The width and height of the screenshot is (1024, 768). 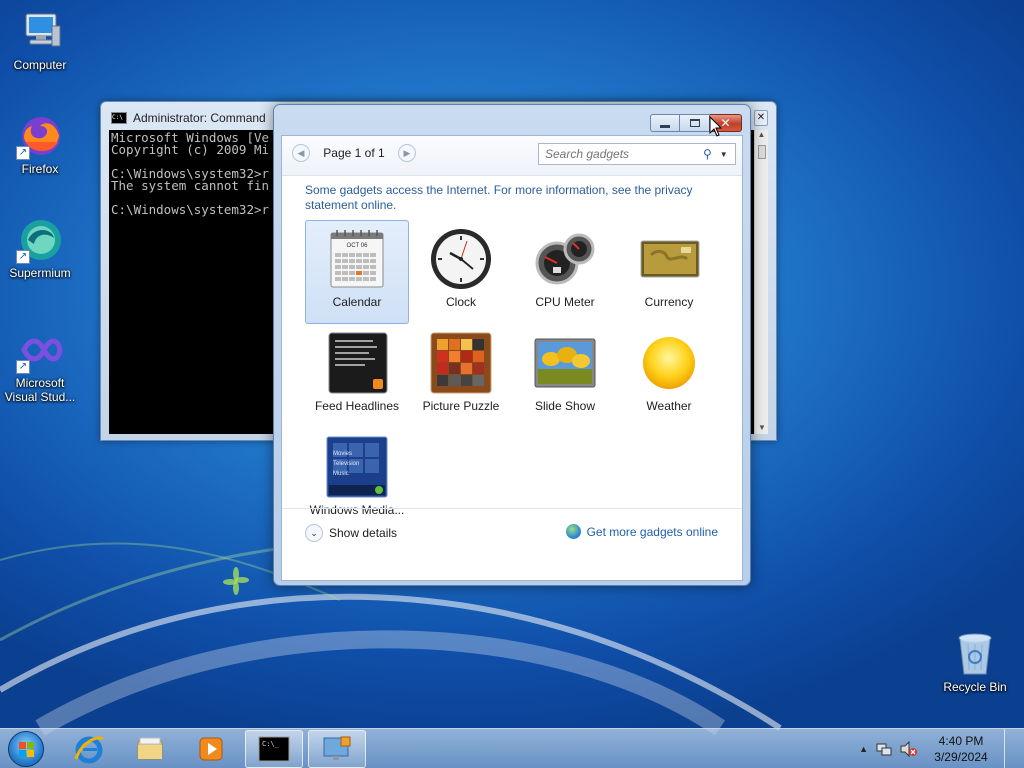 I want to click on desktop-icon-supermium: ↗ Supermium, so click(x=40, y=248).